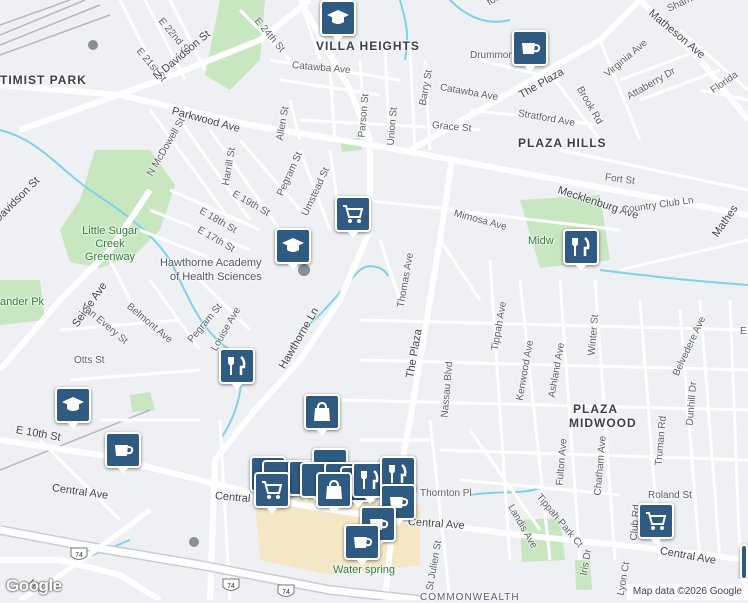 This screenshot has width=748, height=603. What do you see at coordinates (687, 592) in the screenshot?
I see `map-attribution: Map data ©2026 Google` at bounding box center [687, 592].